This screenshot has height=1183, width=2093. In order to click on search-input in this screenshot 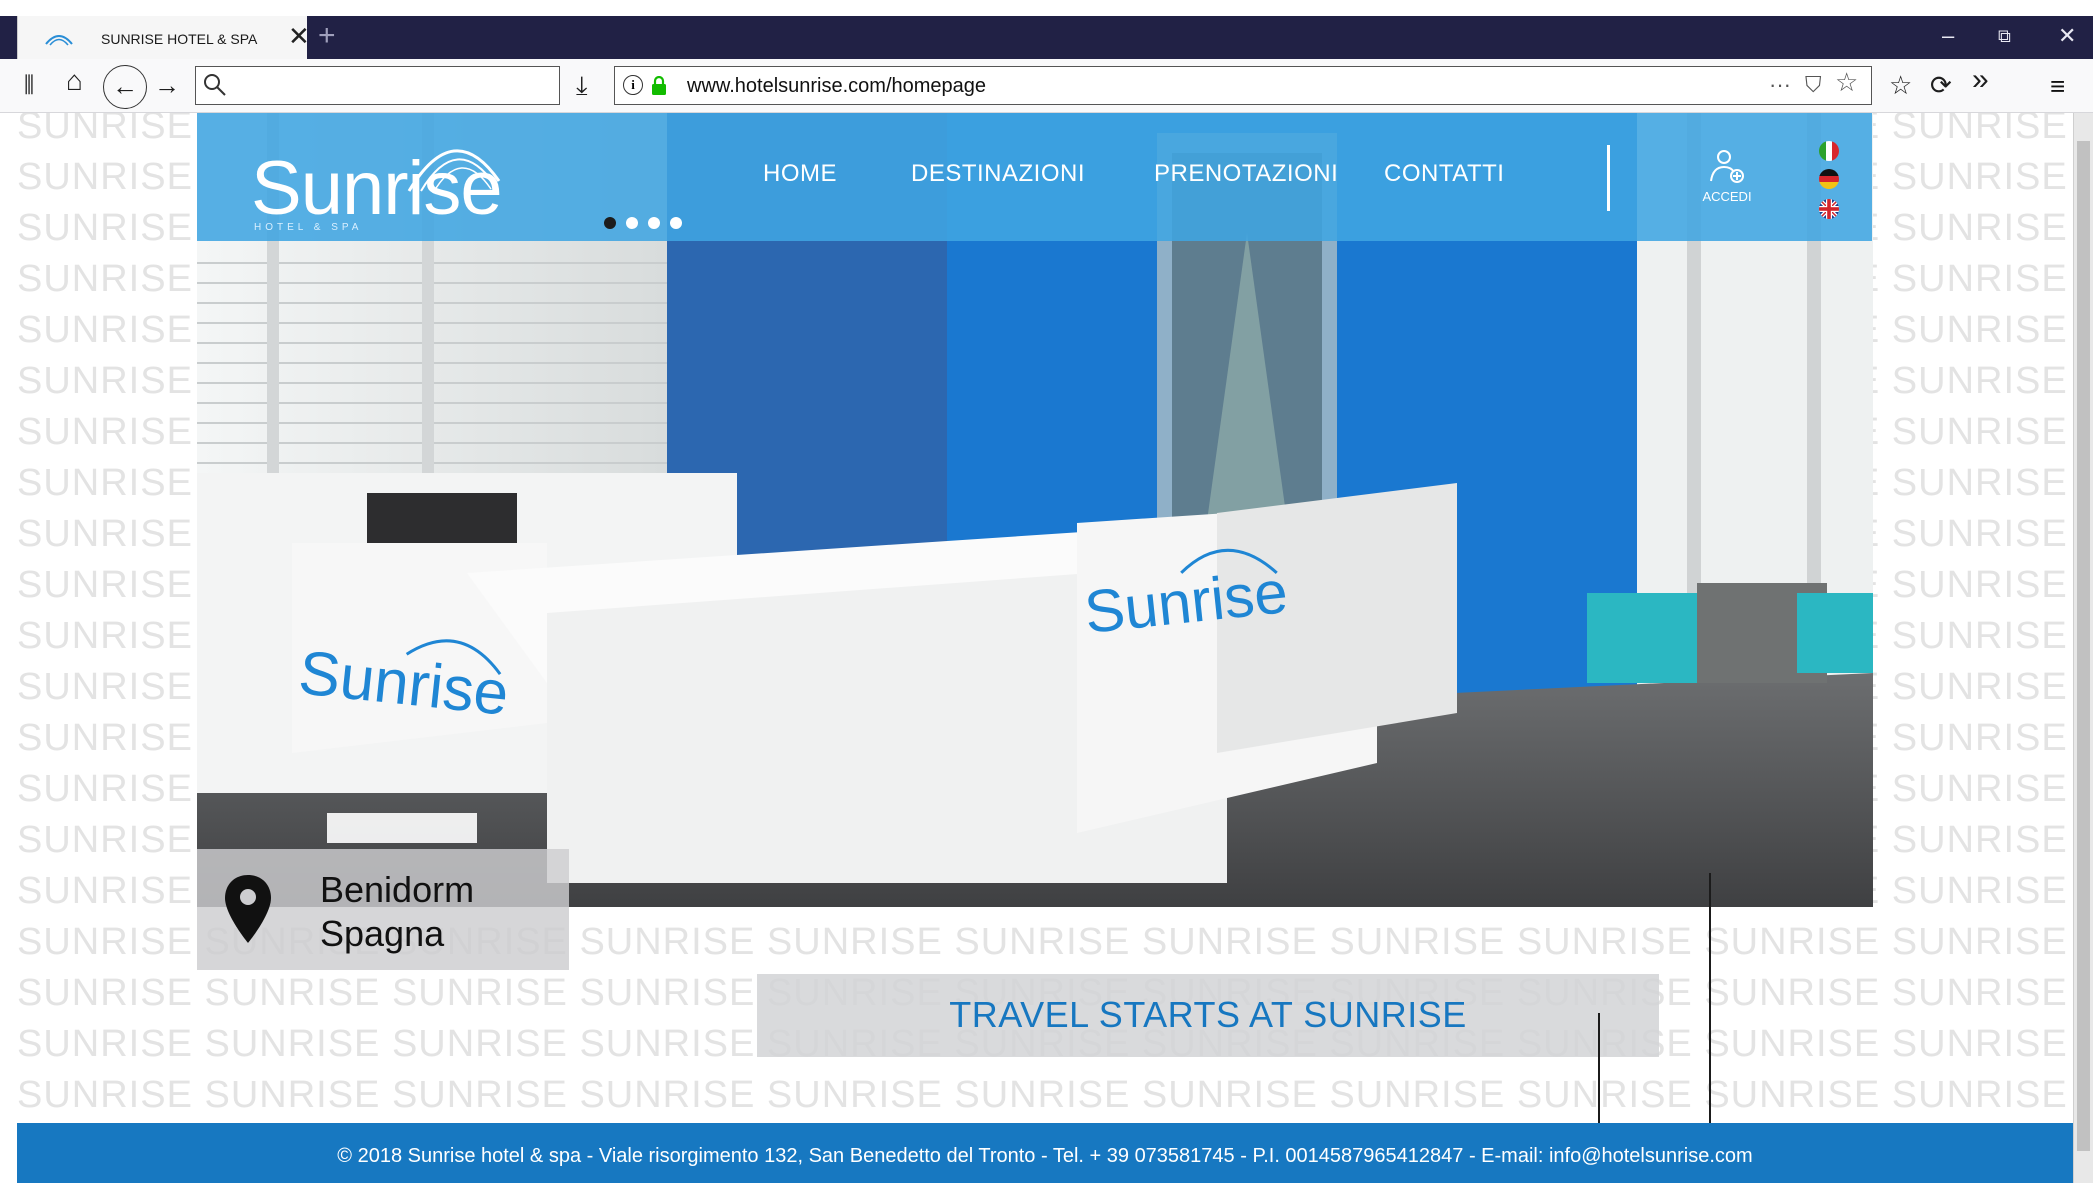, I will do `click(390, 85)`.